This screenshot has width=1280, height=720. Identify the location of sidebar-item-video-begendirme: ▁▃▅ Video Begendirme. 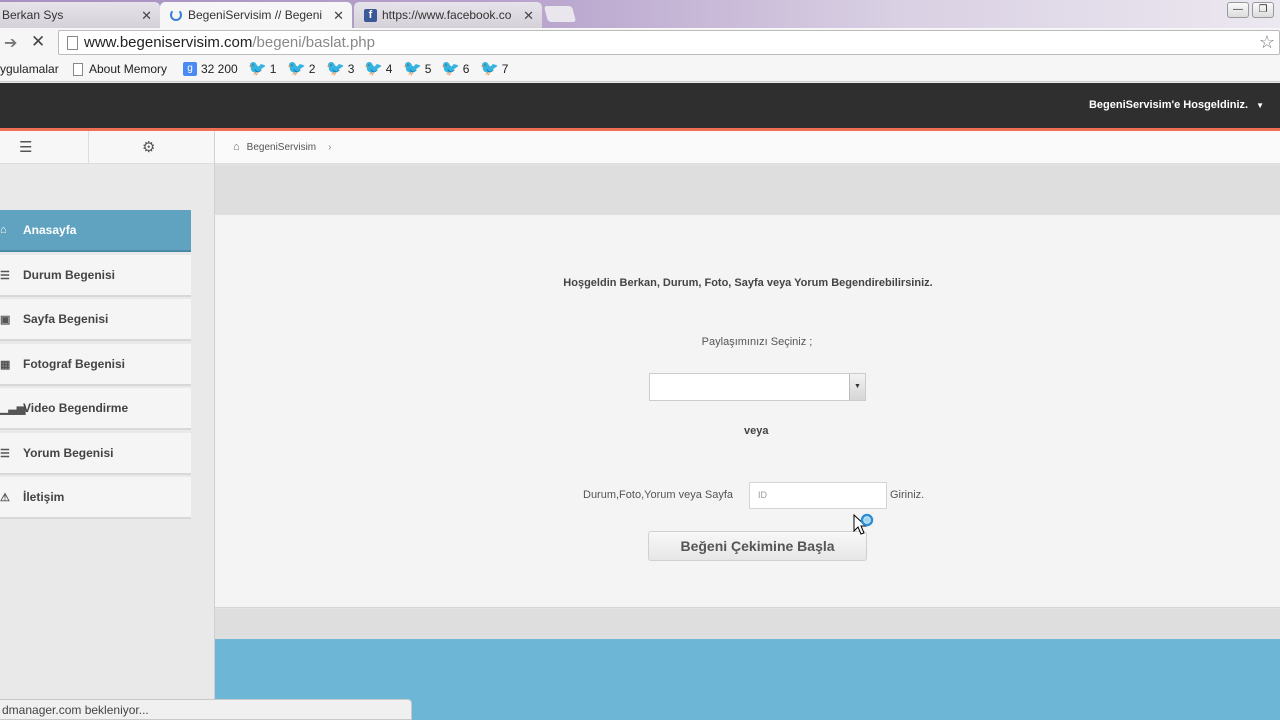
(95, 409).